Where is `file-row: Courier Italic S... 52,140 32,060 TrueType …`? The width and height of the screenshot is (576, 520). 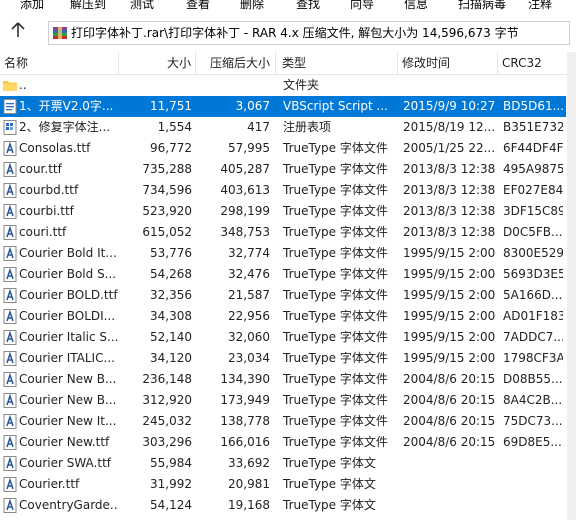 file-row: Courier Italic S... 52,140 32,060 TrueType … is located at coordinates (288, 337).